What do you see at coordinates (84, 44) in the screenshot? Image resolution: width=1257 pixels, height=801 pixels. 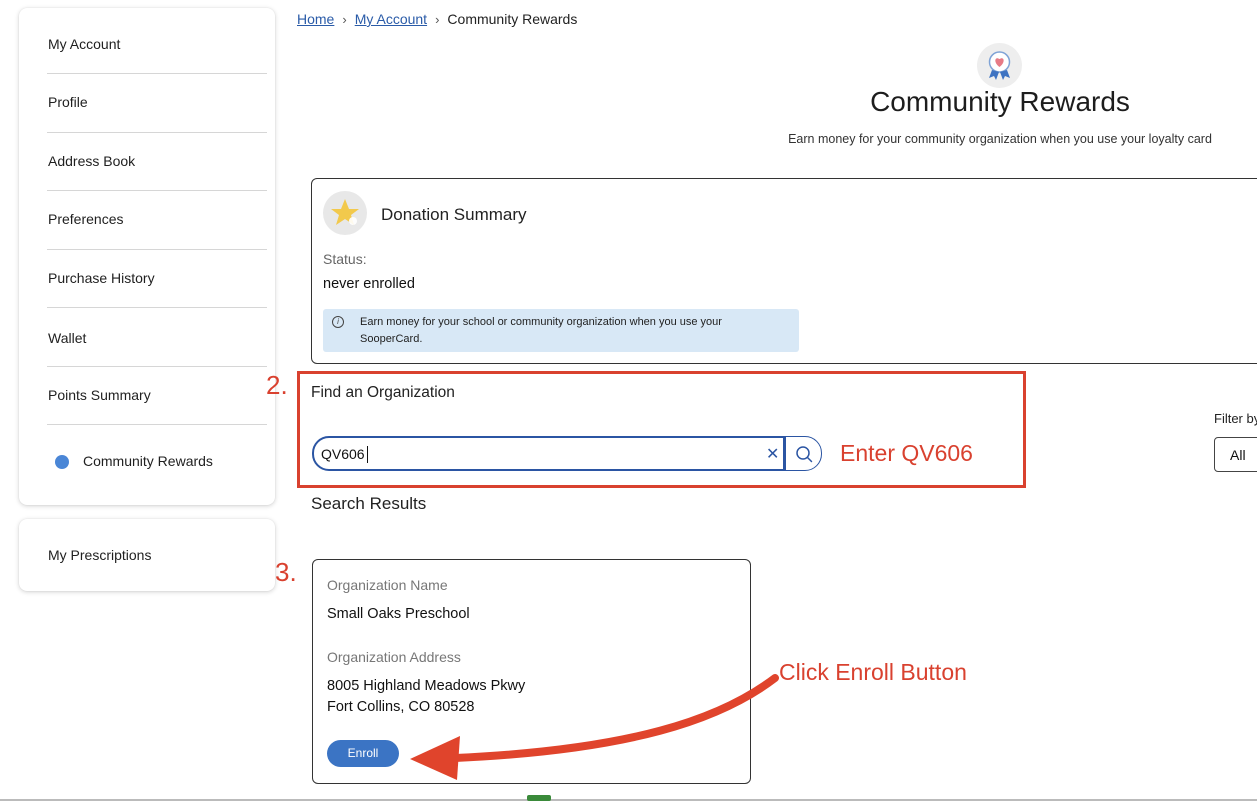 I see `sidebar-item-label: My Account` at bounding box center [84, 44].